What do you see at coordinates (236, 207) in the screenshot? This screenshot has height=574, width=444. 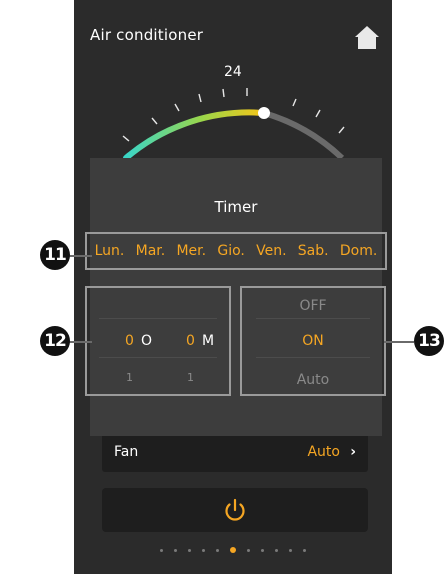 I see `timer-title: Timer` at bounding box center [236, 207].